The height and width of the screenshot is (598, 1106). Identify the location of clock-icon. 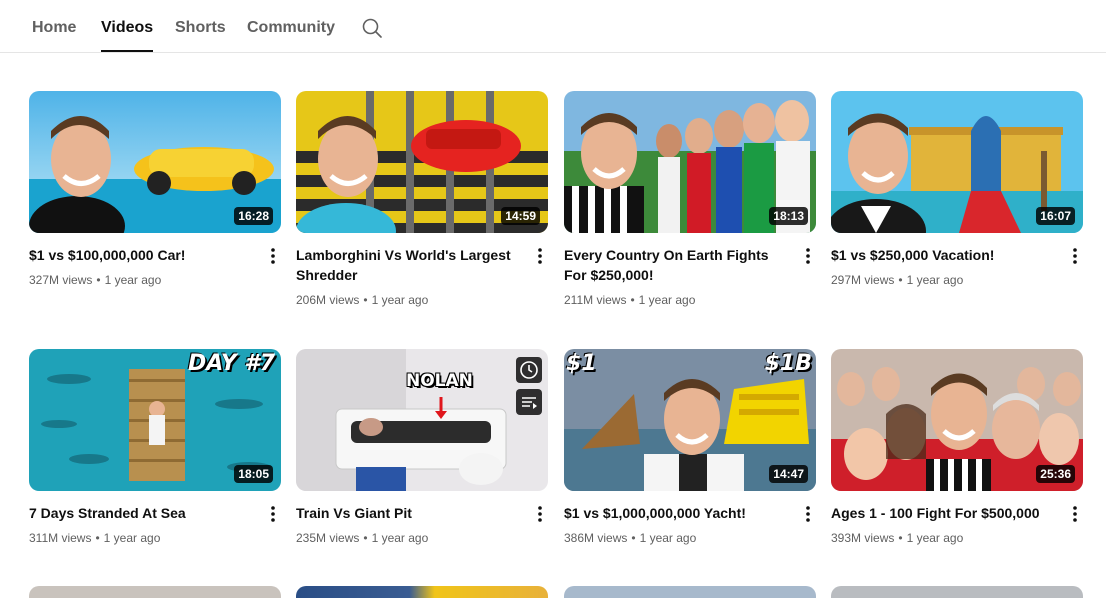
(529, 370).